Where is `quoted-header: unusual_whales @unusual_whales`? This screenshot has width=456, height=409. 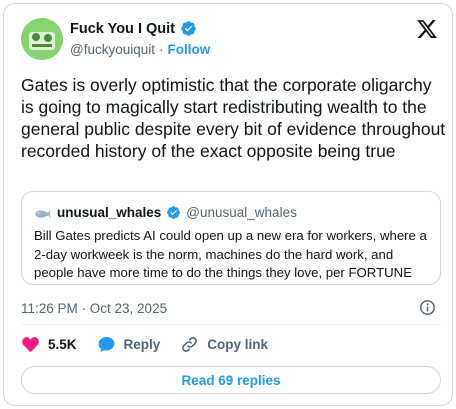 quoted-header: unusual_whales @unusual_whales is located at coordinates (165, 212).